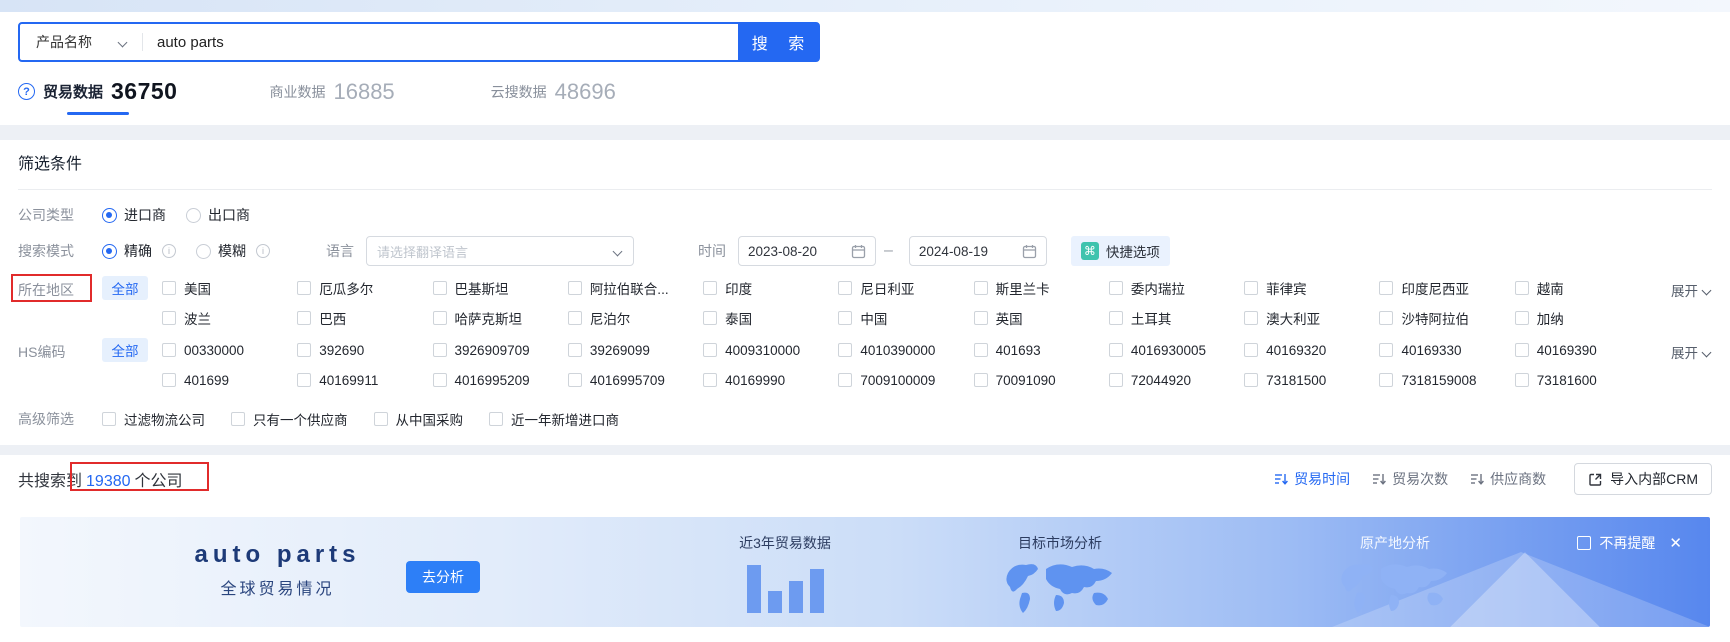 Image resolution: width=1730 pixels, height=642 pixels. Describe the element at coordinates (770, 350) in the screenshot. I see `hs-code-checkbox: 4009310000` at that location.